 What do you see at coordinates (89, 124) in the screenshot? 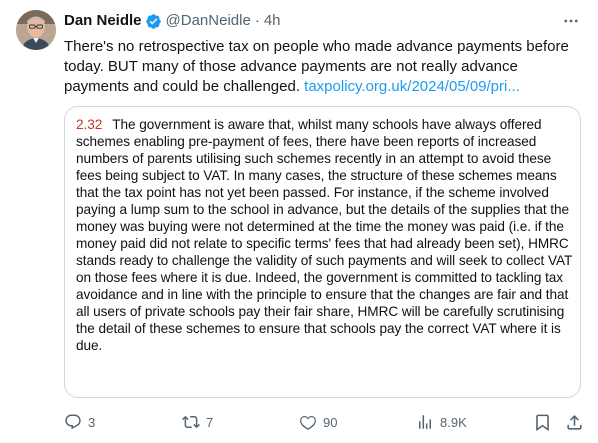
I see `paragraph-number: 2.32` at bounding box center [89, 124].